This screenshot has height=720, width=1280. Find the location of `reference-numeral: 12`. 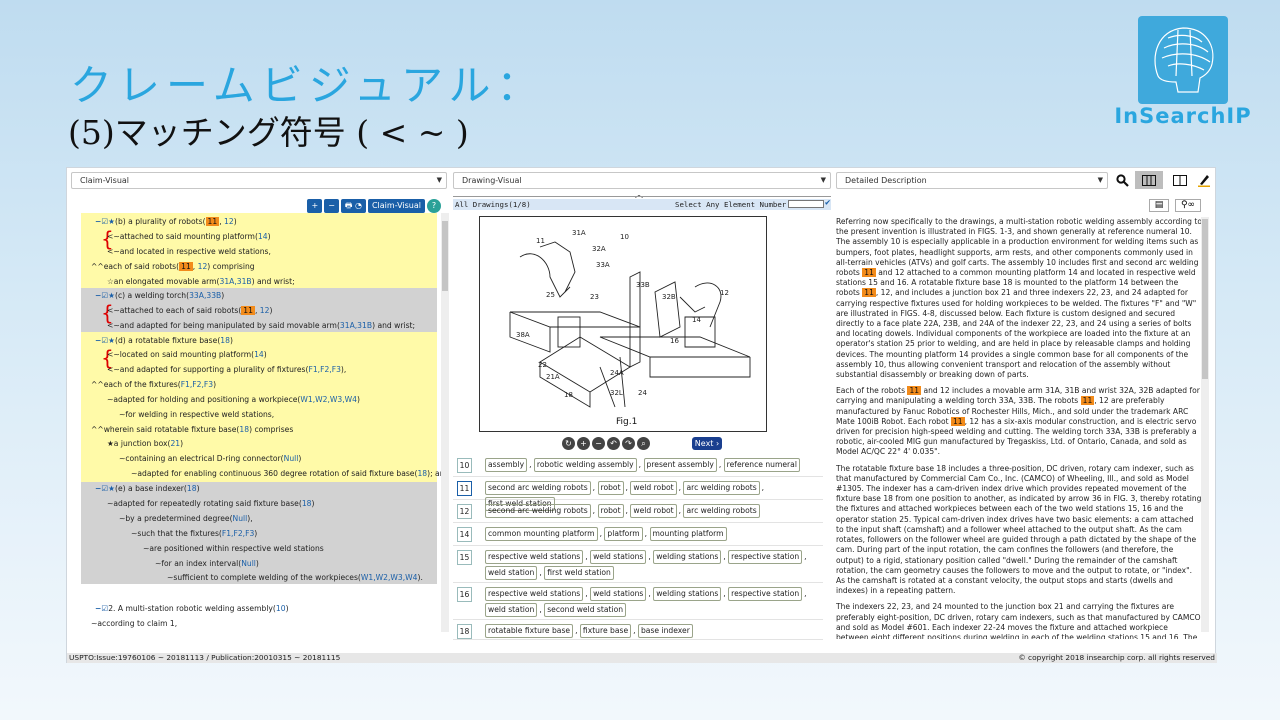

reference-numeral: 12 is located at coordinates (203, 266).